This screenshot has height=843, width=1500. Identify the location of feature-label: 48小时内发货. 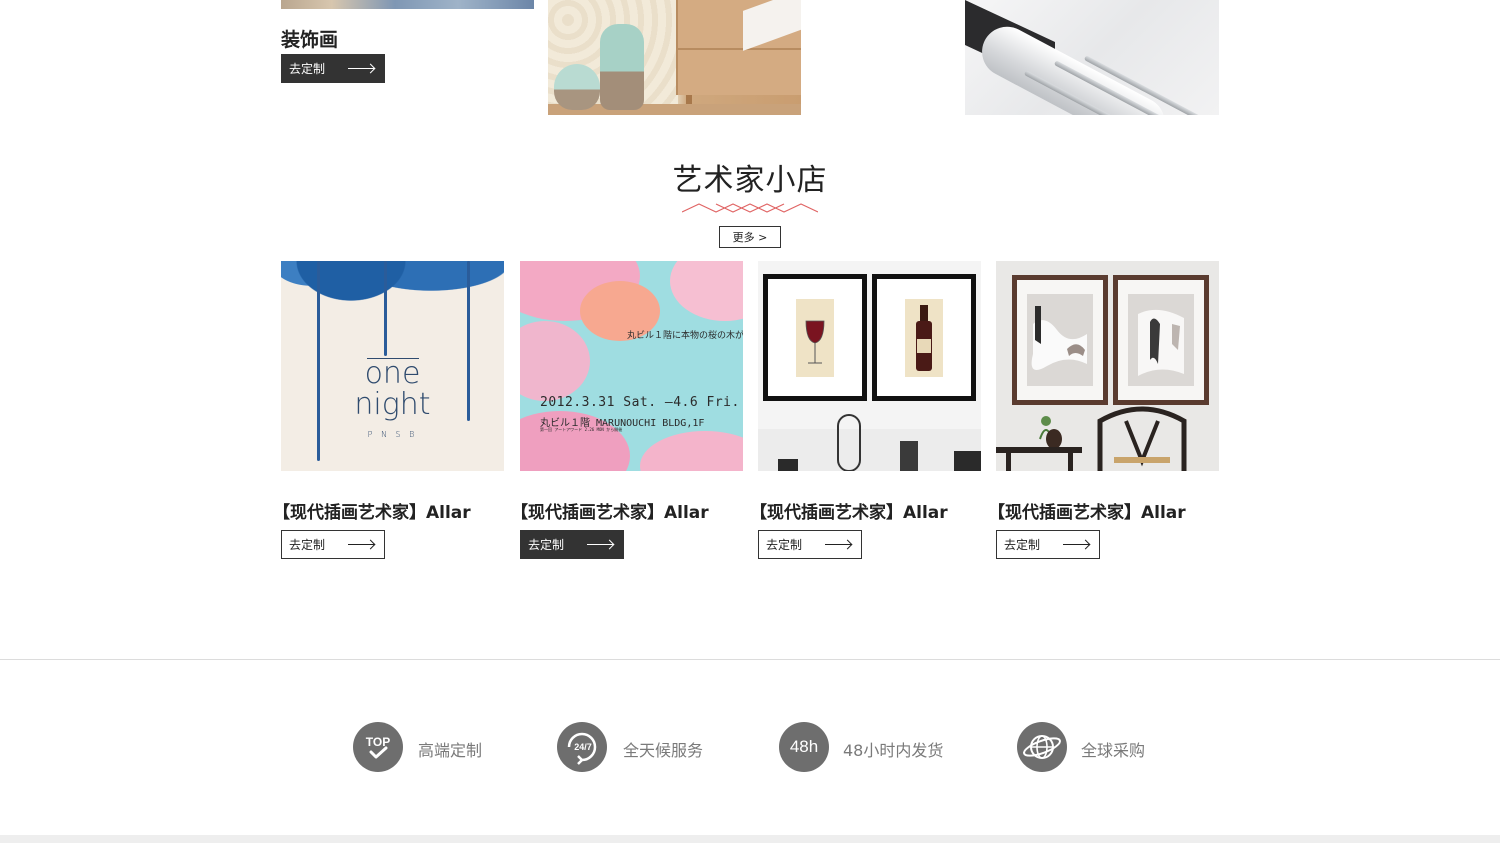
(893, 750).